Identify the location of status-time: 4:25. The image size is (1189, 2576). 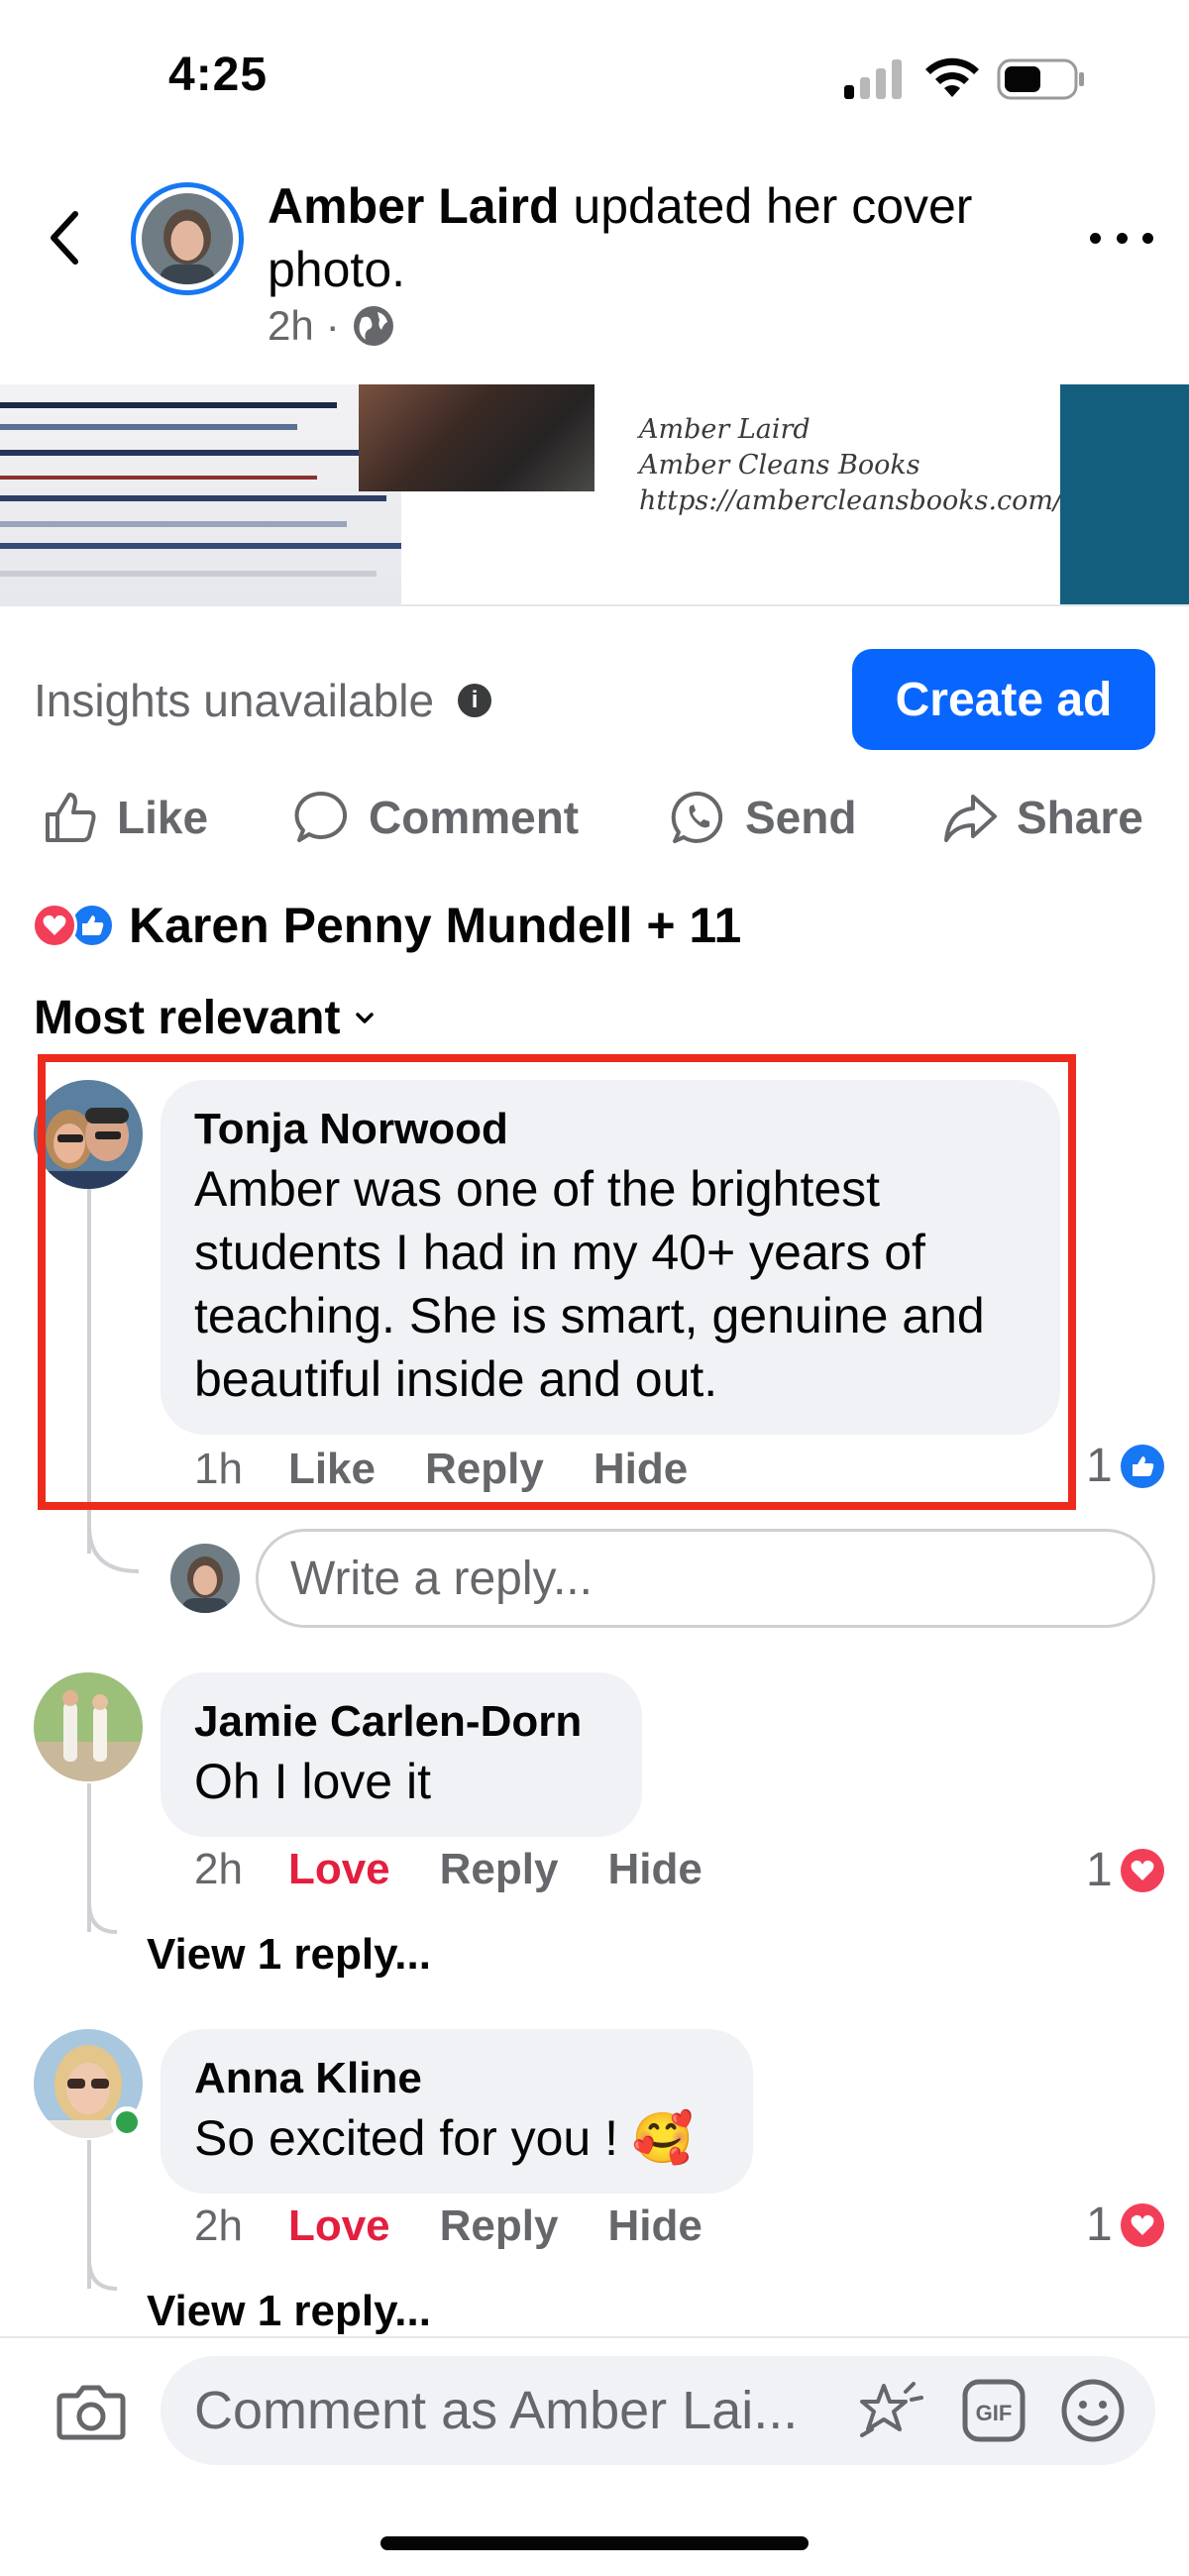
(218, 75).